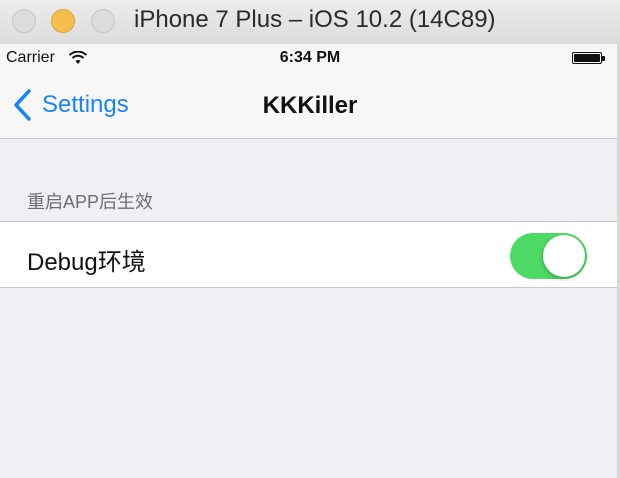  I want to click on battery-icon, so click(588, 58).